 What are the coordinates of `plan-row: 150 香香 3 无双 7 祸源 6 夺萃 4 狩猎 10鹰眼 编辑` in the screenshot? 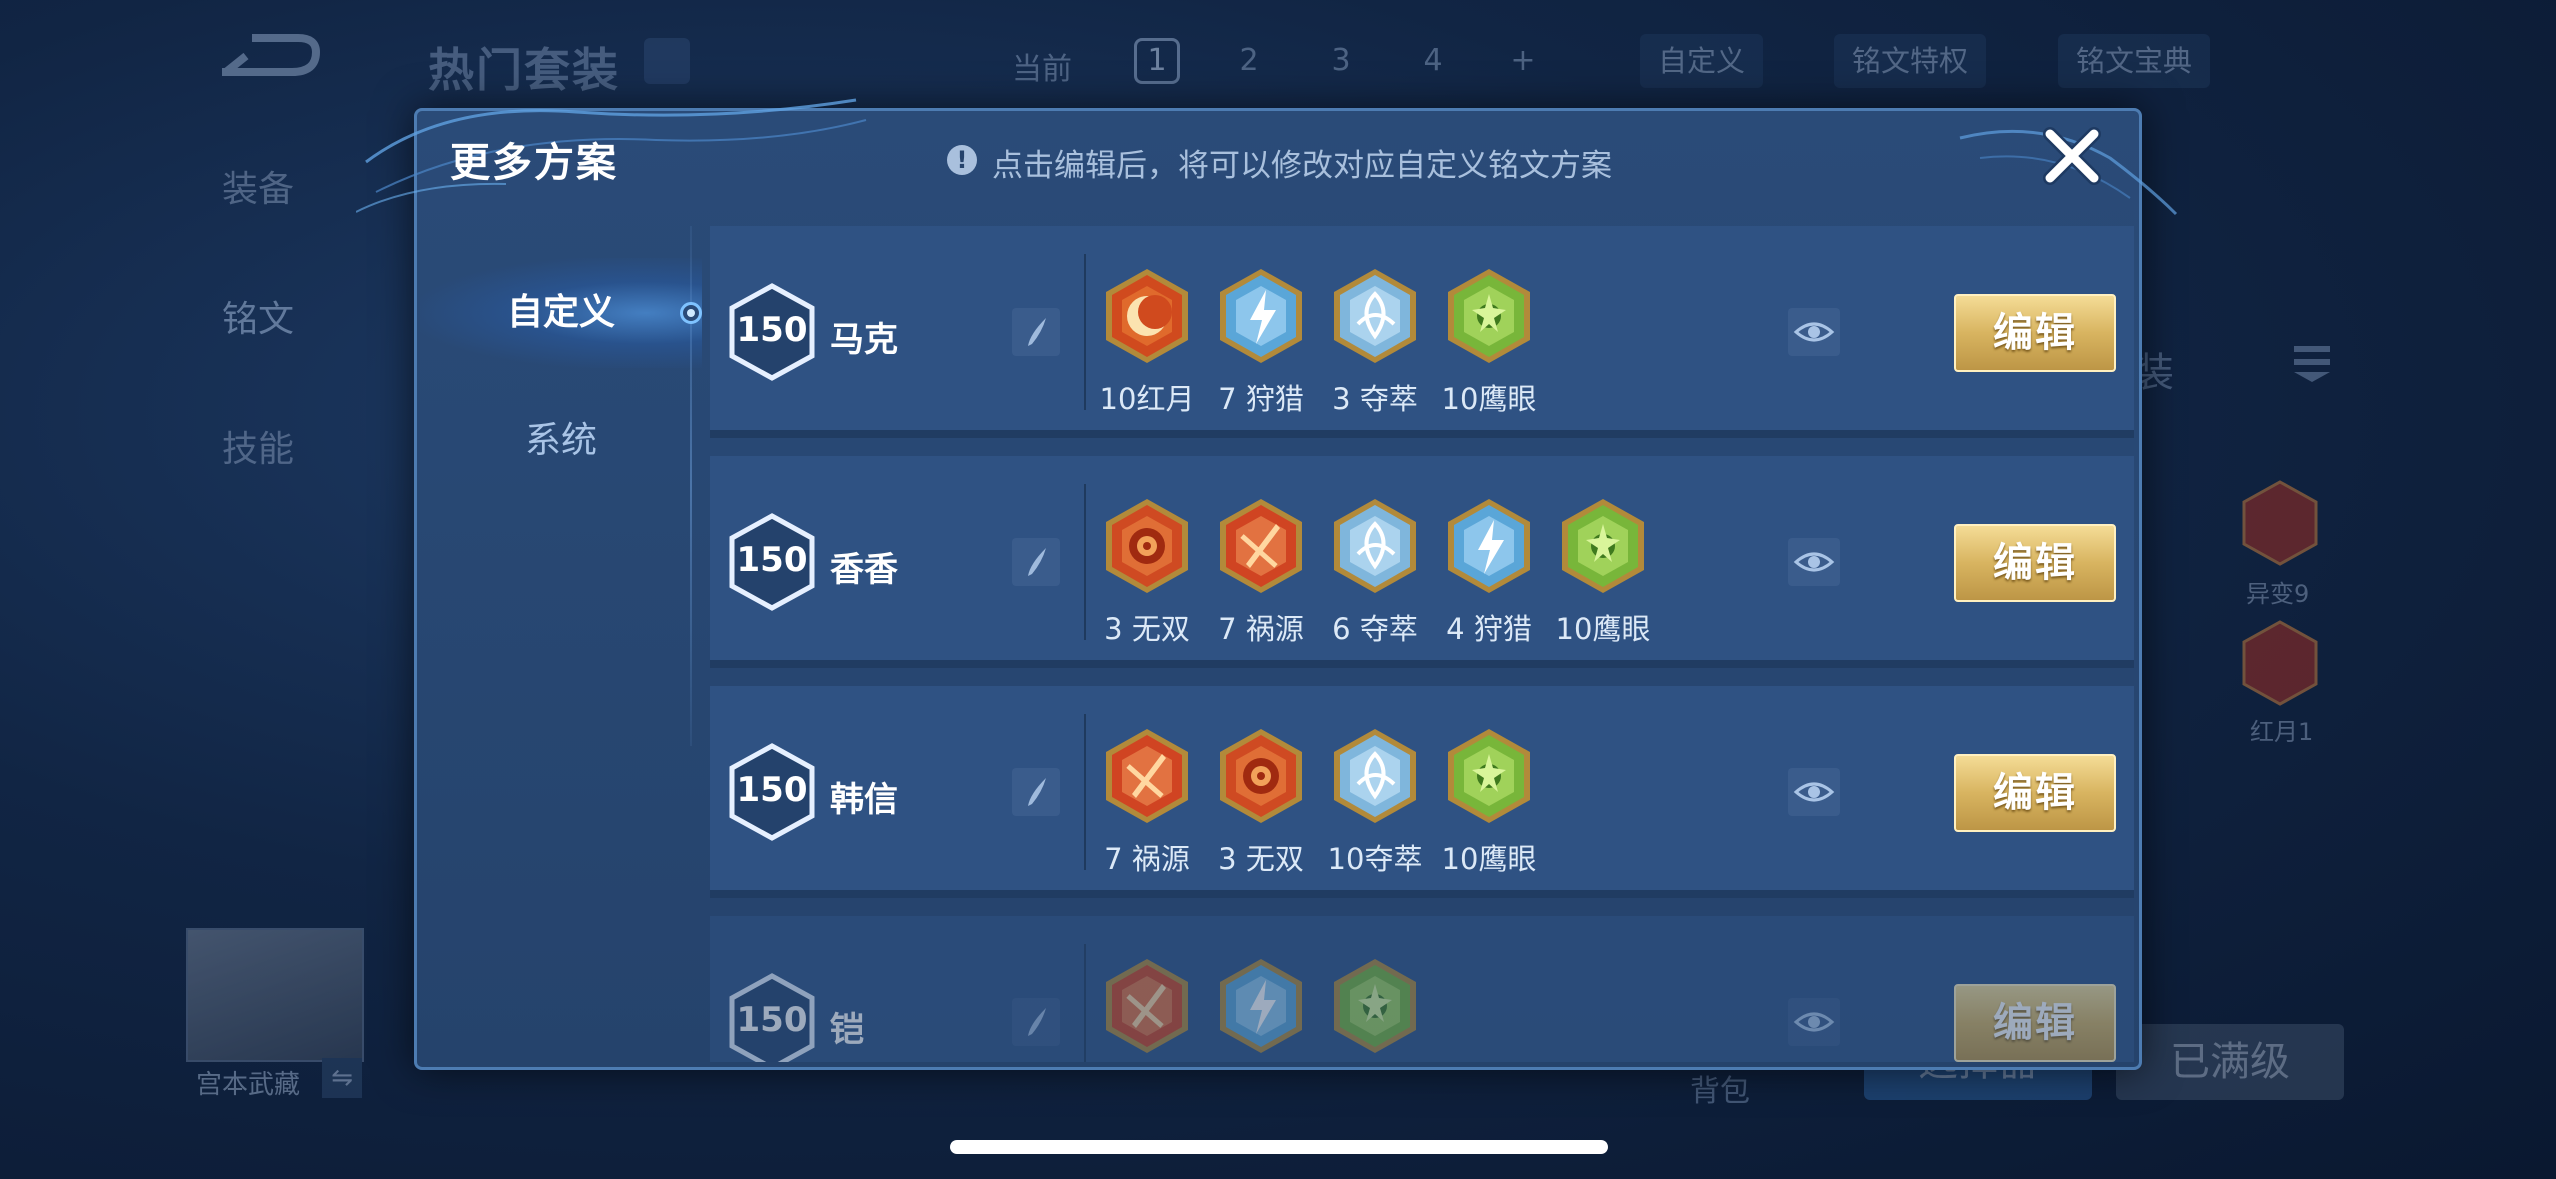 It's located at (1422, 562).